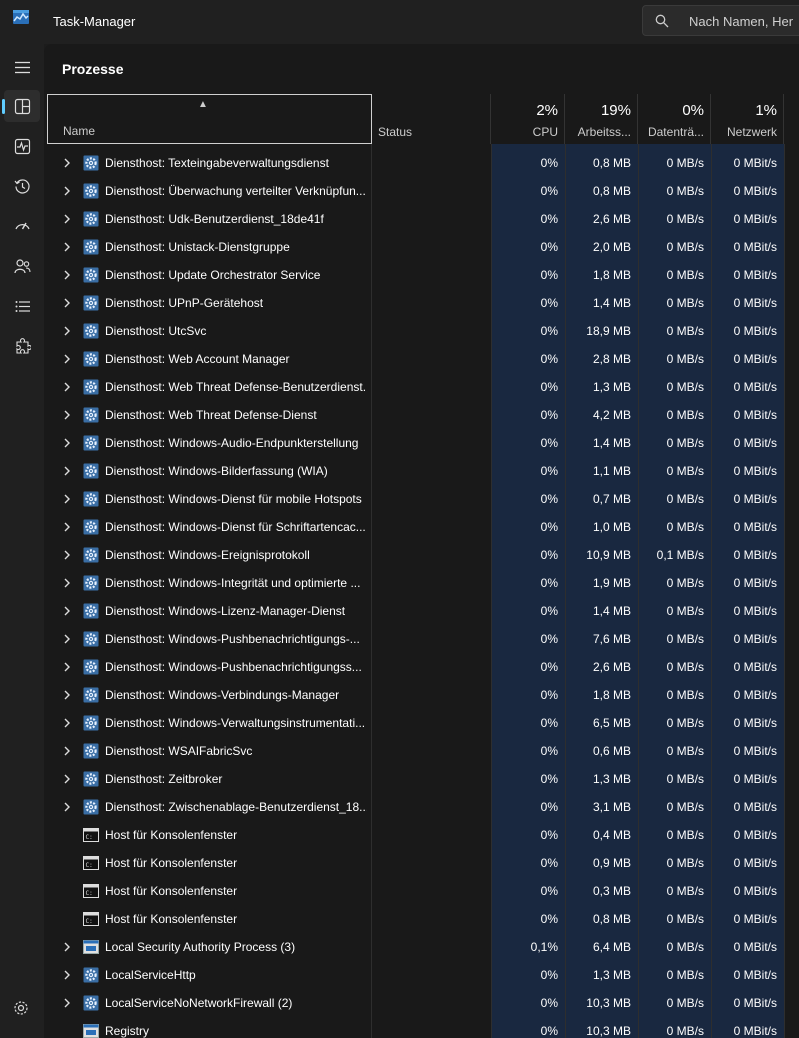  Describe the element at coordinates (720, 20) in the screenshot. I see `search-input: Nach Namen, Her` at that location.